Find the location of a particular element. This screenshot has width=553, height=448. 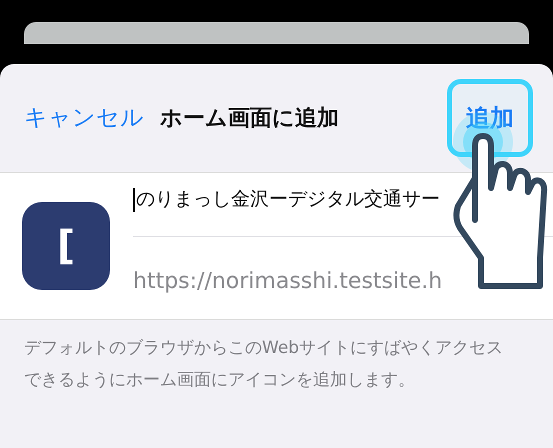

sheet-title: ホーム画面に追加 is located at coordinates (249, 118).